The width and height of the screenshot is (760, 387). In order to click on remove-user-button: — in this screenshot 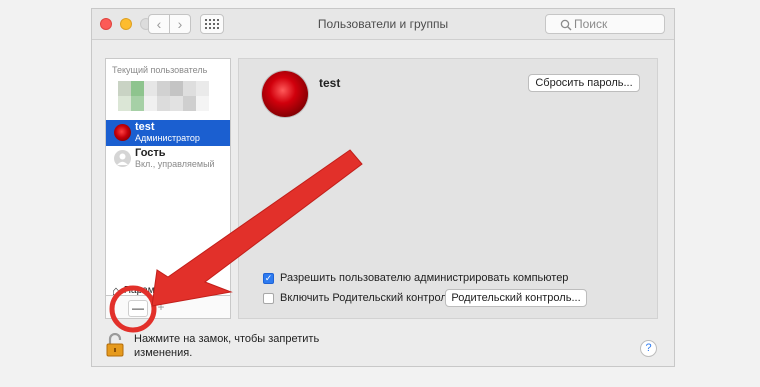, I will do `click(138, 308)`.